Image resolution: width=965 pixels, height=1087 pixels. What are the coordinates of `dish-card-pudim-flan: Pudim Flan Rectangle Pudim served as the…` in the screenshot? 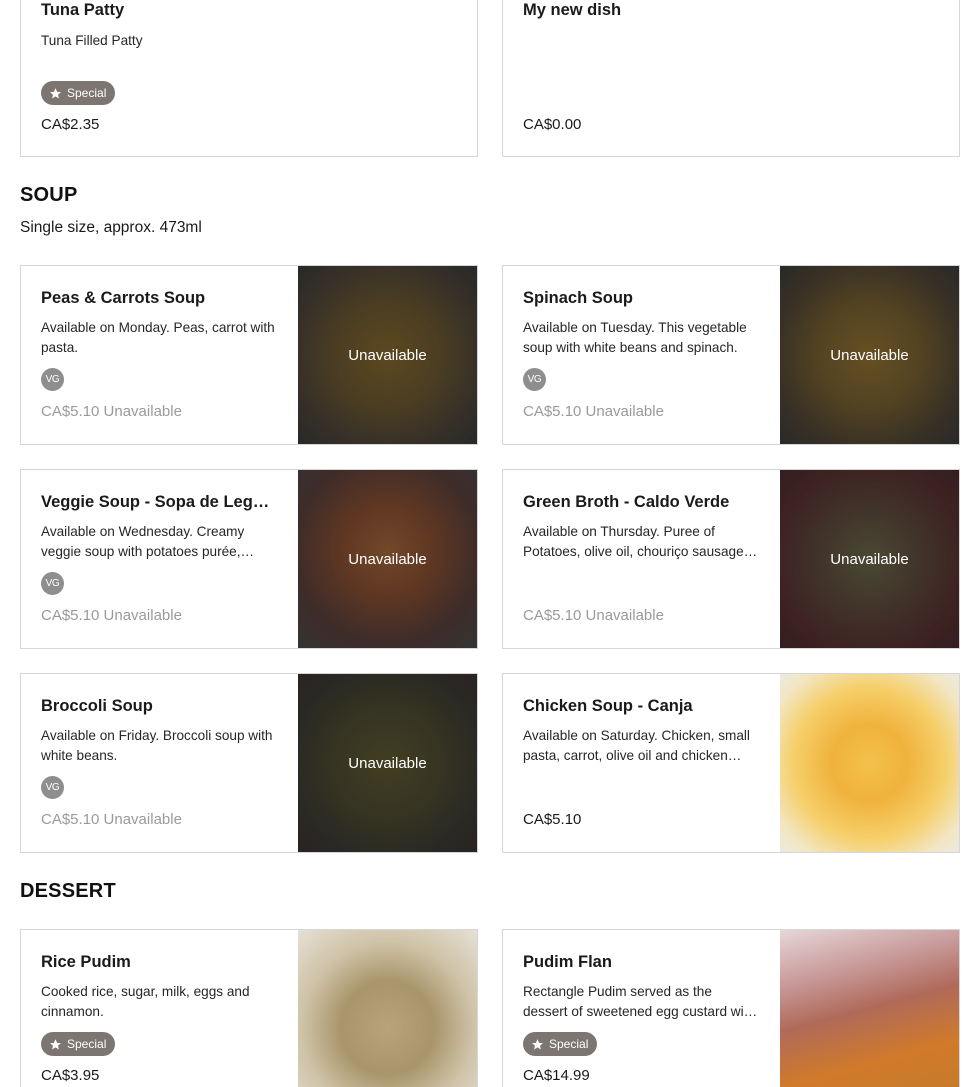 It's located at (731, 1008).